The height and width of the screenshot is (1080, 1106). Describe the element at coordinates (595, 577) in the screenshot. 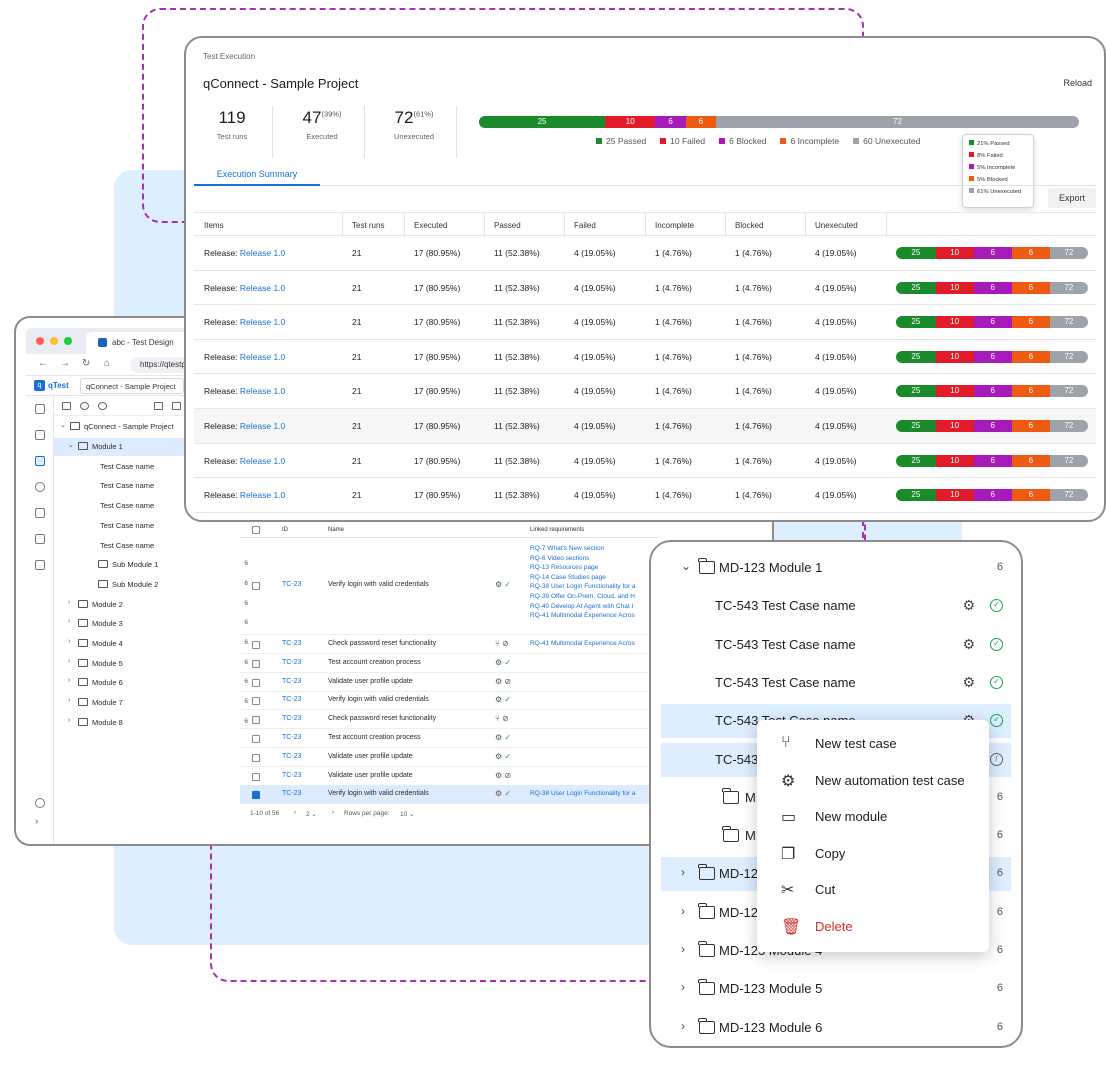

I see `linked-requirement-link: RQ-14 Case Studies page` at that location.